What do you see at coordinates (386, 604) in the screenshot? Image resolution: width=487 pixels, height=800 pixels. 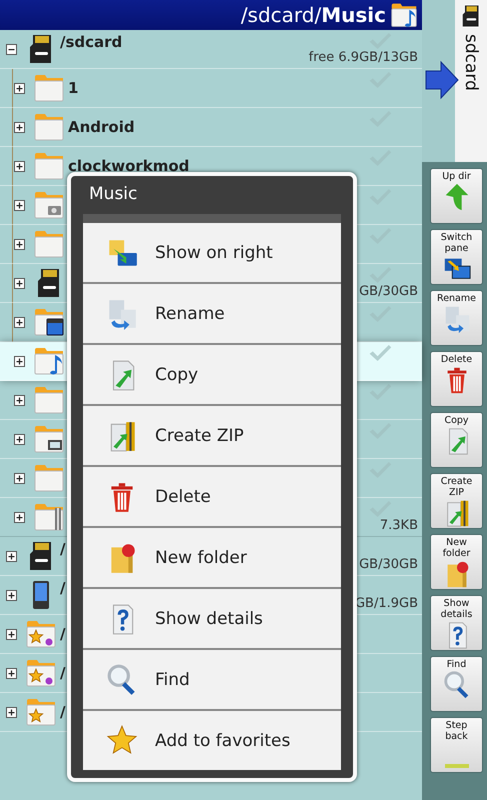 I see `size-info: GB/1.9GB` at bounding box center [386, 604].